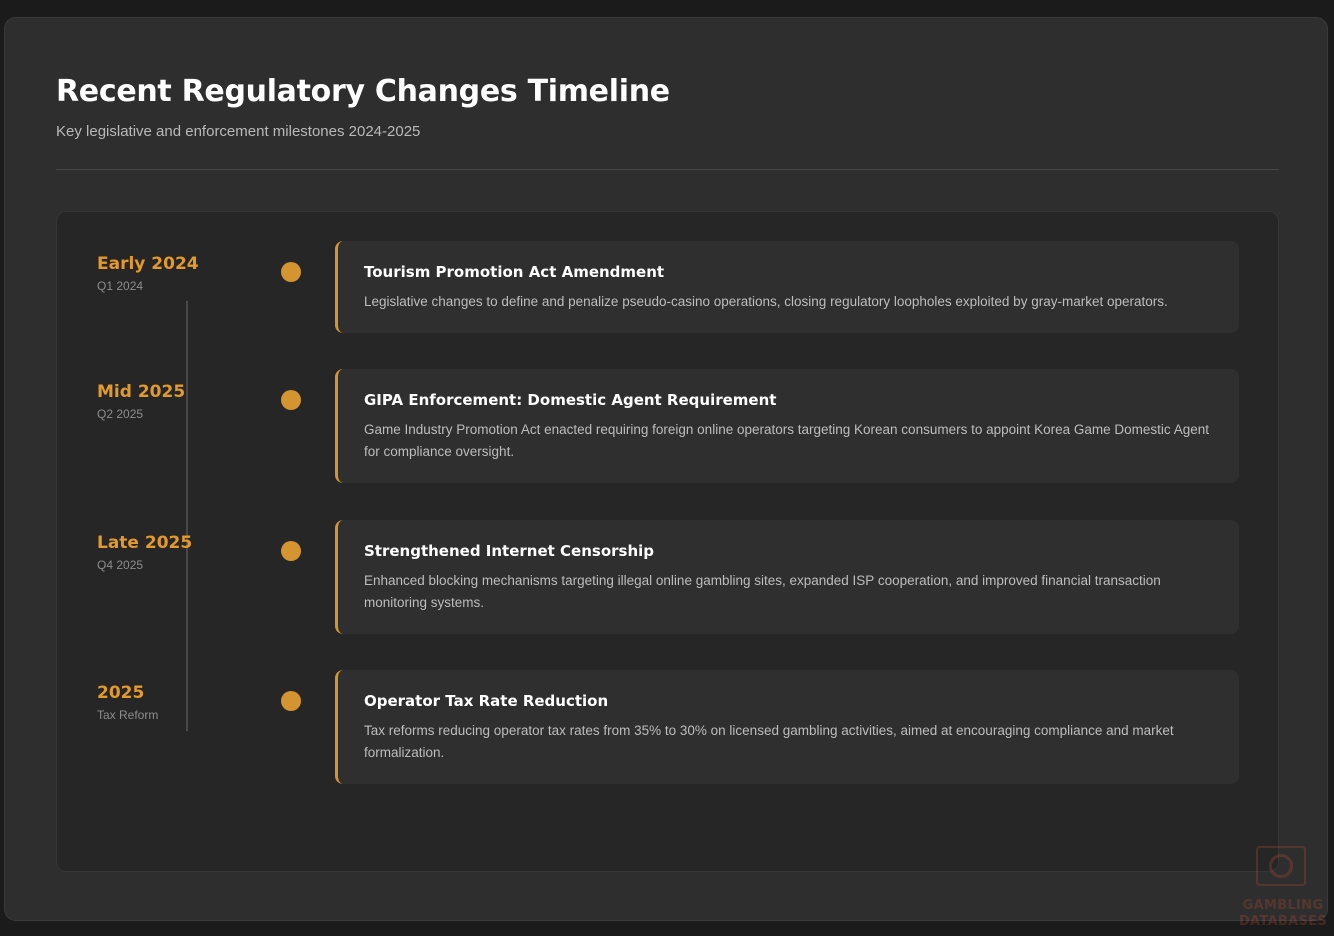 Image resolution: width=1334 pixels, height=936 pixels. Describe the element at coordinates (1283, 921) in the screenshot. I see `watermark-text-line2: DATABASES` at that location.